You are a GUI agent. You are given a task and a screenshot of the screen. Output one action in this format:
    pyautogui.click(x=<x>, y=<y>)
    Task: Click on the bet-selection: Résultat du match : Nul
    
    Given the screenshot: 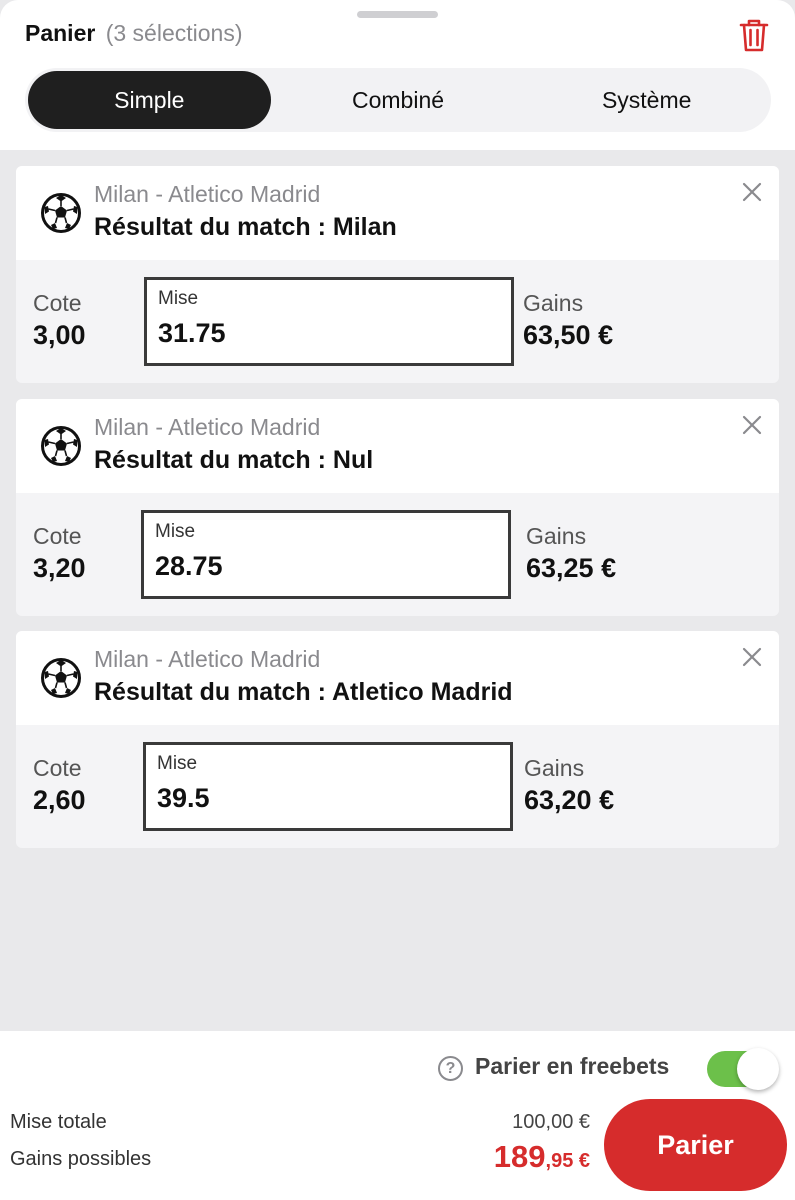 What is the action you would take?
    pyautogui.click(x=234, y=460)
    